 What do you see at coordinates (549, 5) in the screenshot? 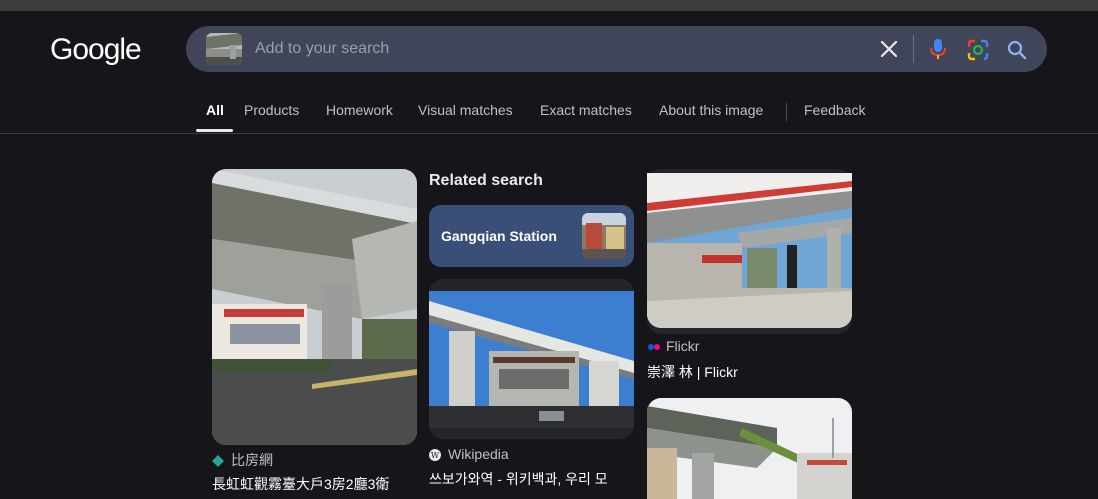
I see `browser-top-strip` at bounding box center [549, 5].